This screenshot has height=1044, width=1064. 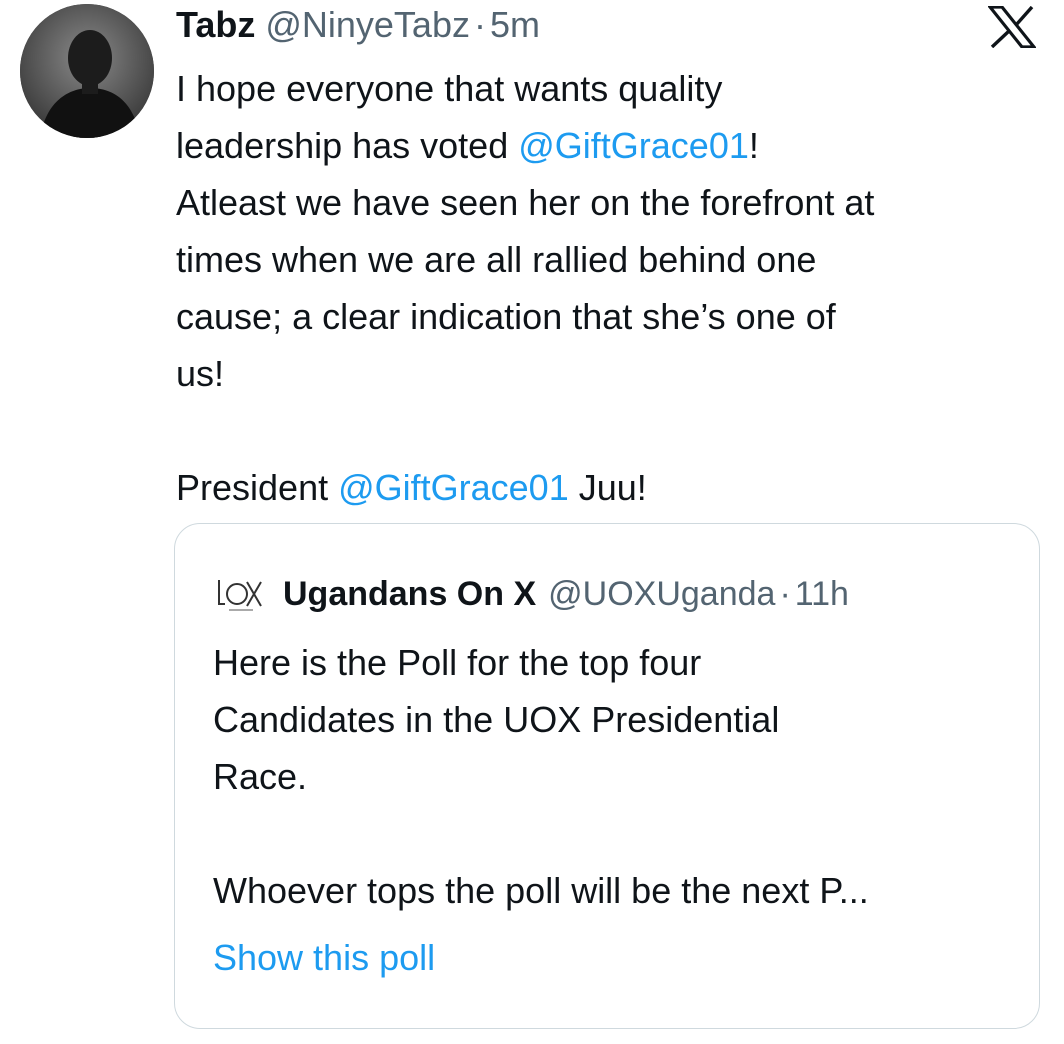 I want to click on uox-logo-icon, so click(x=243, y=594).